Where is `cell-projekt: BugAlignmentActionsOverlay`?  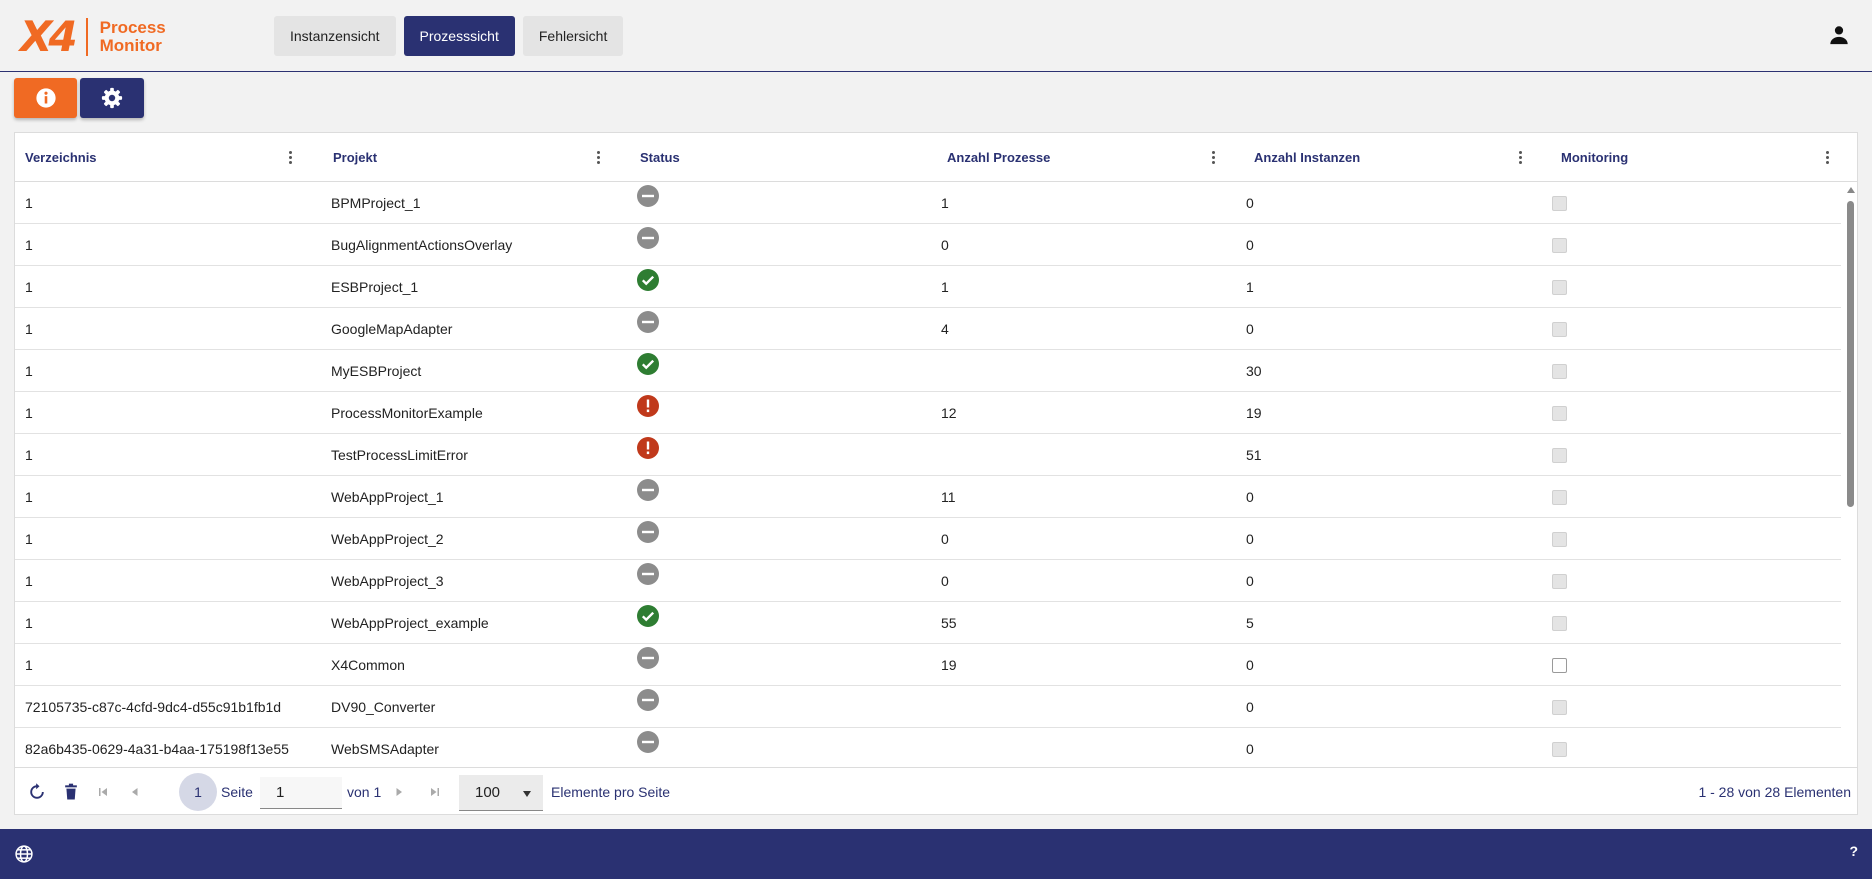
cell-projekt: BugAlignmentActionsOverlay is located at coordinates (422, 244).